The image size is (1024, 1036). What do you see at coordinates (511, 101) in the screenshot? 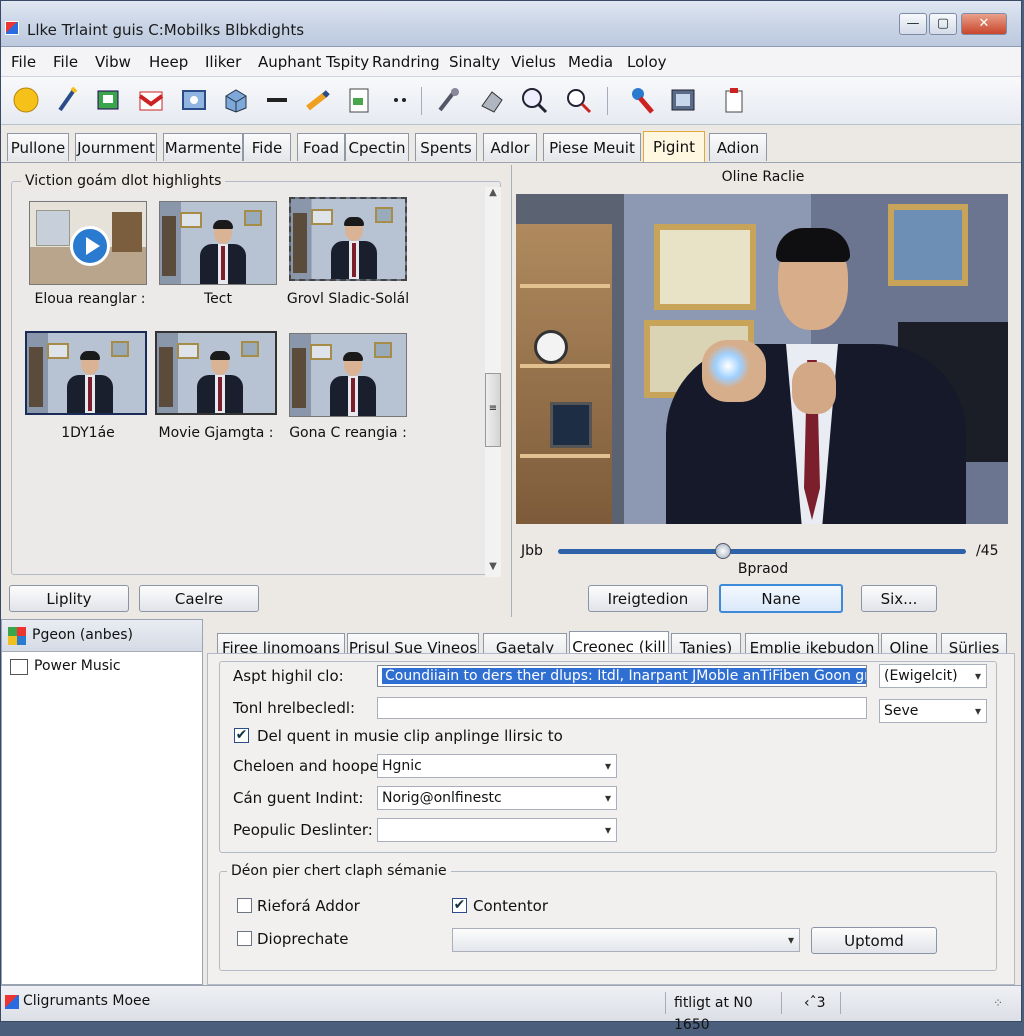
I see `toolbar` at bounding box center [511, 101].